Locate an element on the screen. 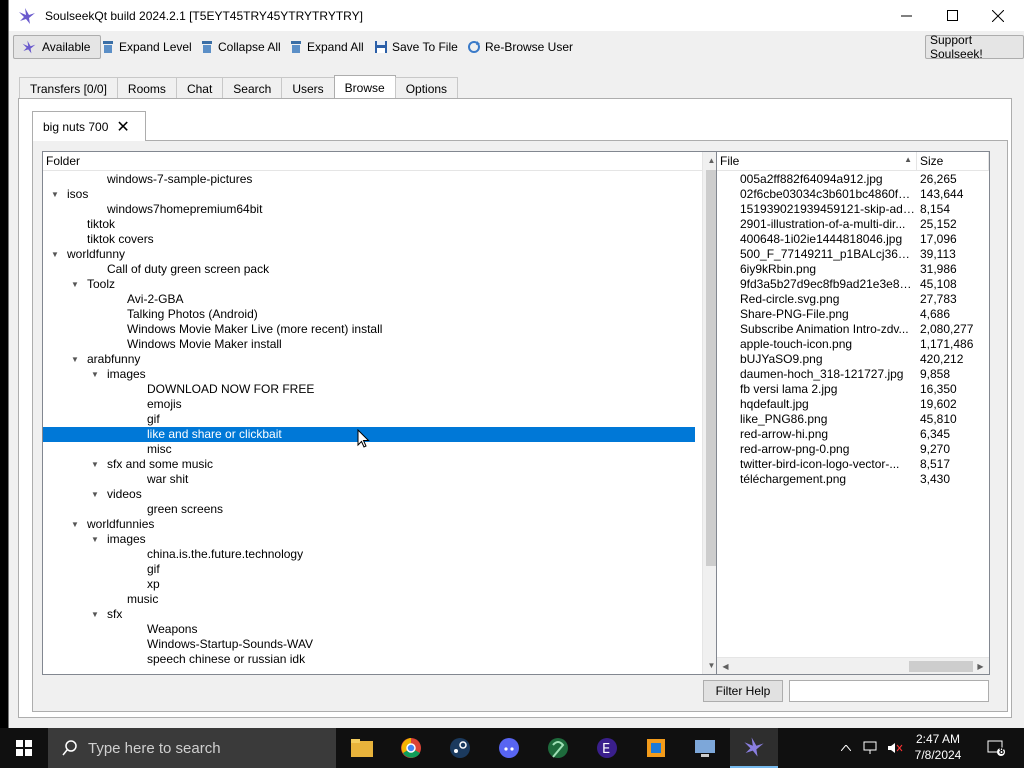 The height and width of the screenshot is (768, 1024). minimize-button is located at coordinates (906, 15).